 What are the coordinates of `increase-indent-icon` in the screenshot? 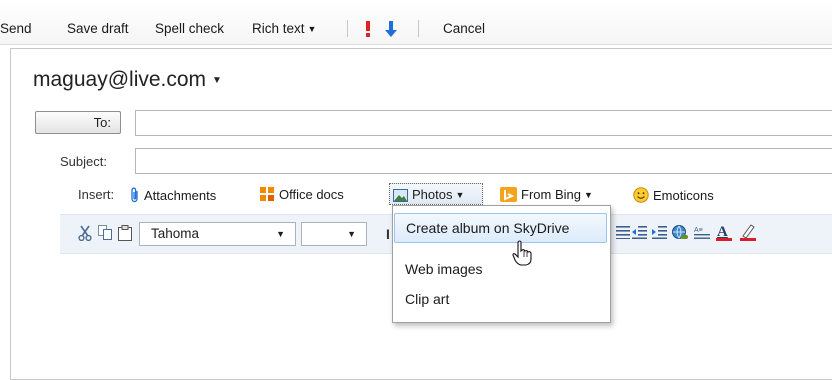 It's located at (659, 234).